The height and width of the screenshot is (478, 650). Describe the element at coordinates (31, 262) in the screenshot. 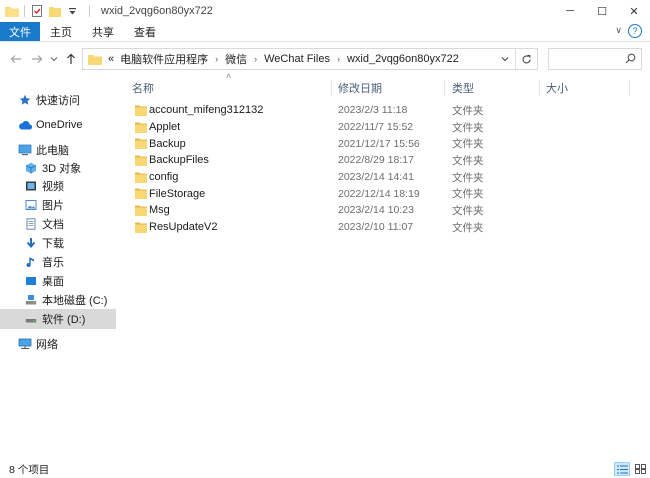

I see `music-icon` at that location.